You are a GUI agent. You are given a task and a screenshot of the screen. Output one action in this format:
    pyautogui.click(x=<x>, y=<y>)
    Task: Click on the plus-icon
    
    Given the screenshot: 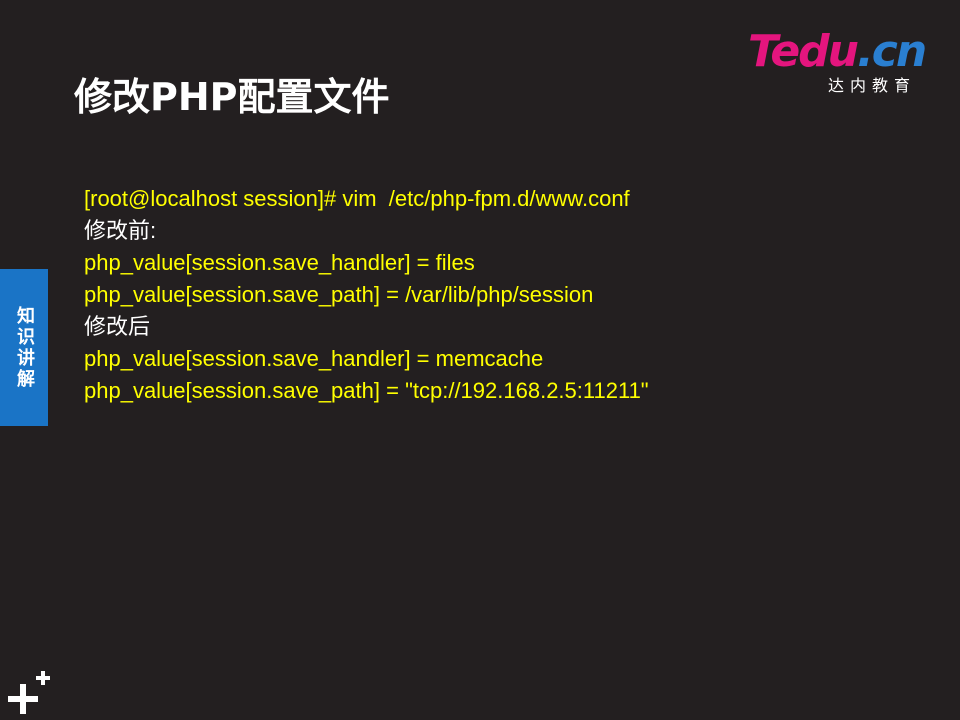 What is the action you would take?
    pyautogui.click(x=29, y=692)
    